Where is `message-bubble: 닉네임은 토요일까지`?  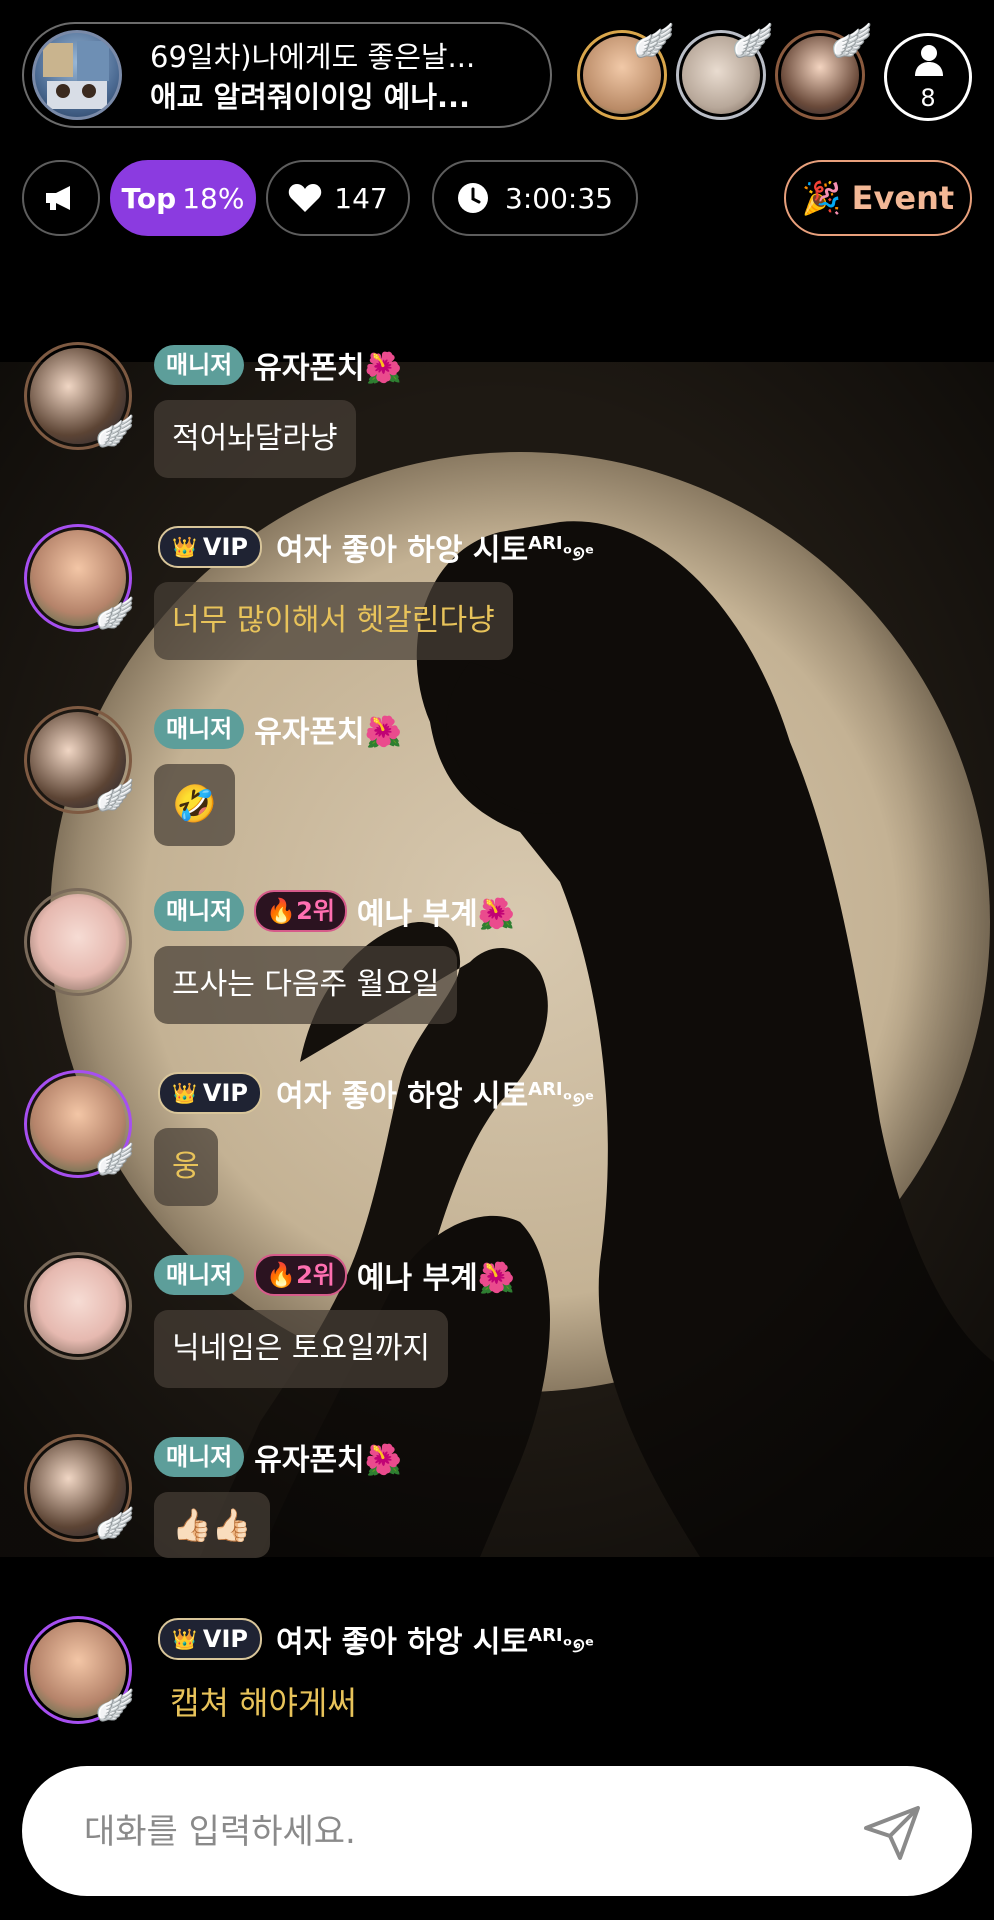 message-bubble: 닉네임은 토요일까지 is located at coordinates (301, 1349).